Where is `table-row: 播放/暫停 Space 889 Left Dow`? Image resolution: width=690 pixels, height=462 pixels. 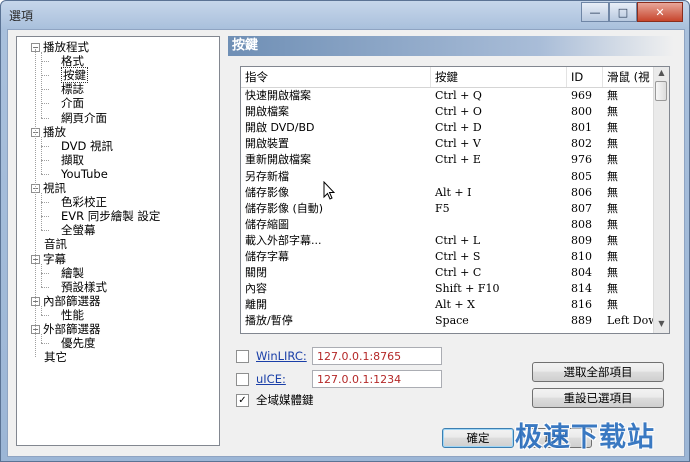
table-row: 播放/暫停 Space 889 Left Dow is located at coordinates (448, 321).